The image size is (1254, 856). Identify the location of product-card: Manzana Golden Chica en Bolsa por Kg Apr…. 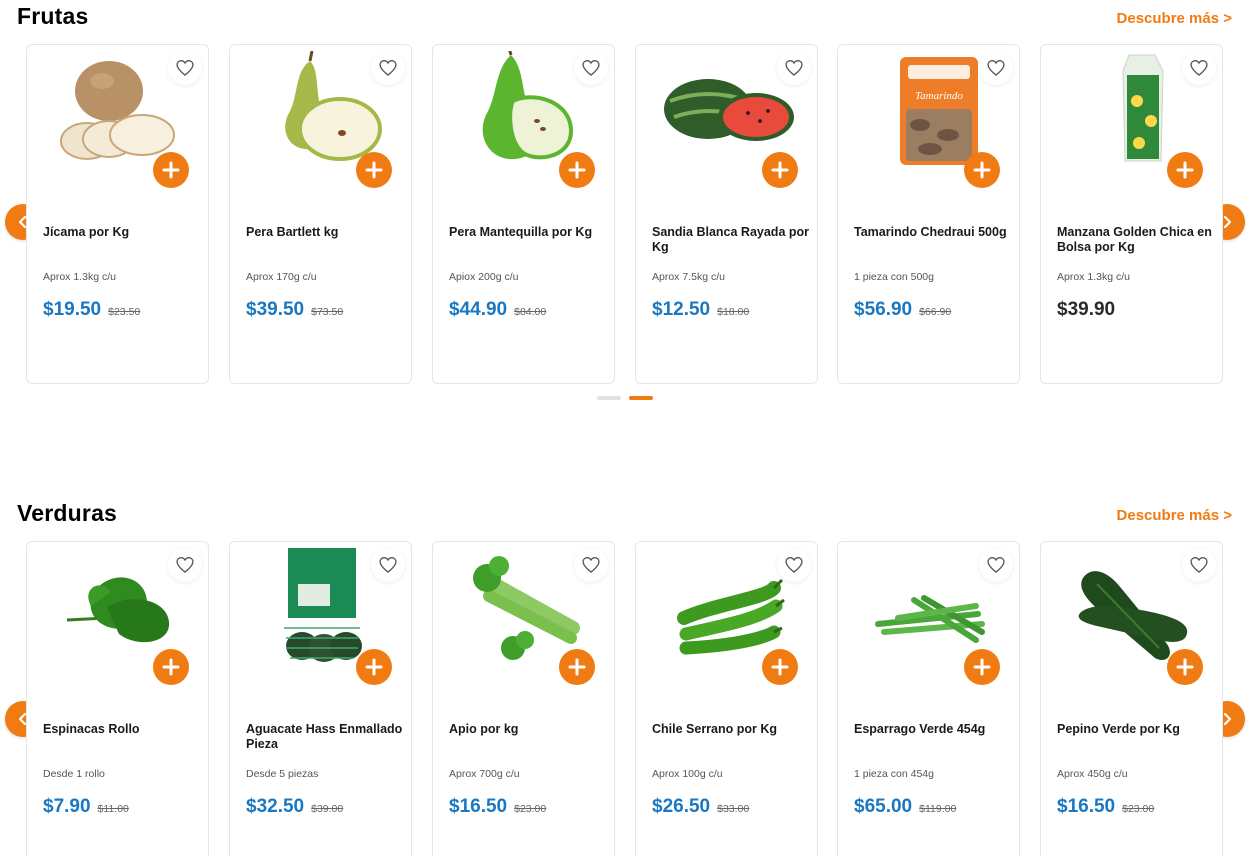
(1131, 214).